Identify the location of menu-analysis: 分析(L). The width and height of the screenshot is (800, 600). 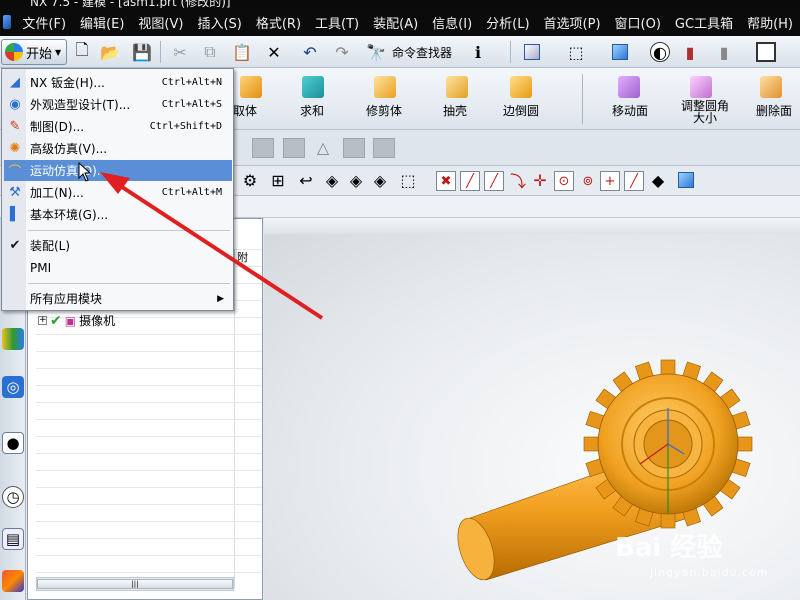
(507, 22).